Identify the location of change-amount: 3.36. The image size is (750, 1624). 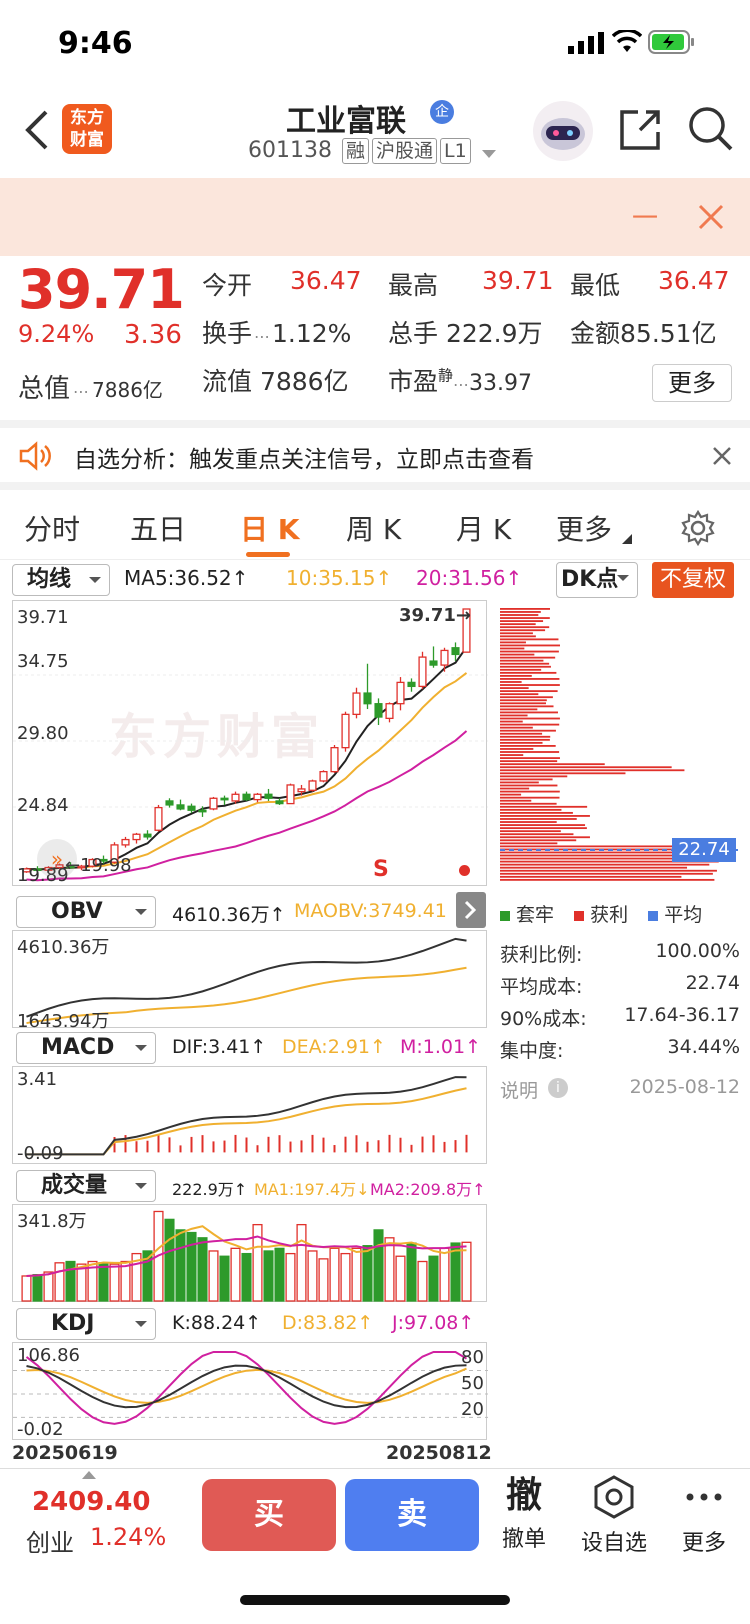
(153, 335).